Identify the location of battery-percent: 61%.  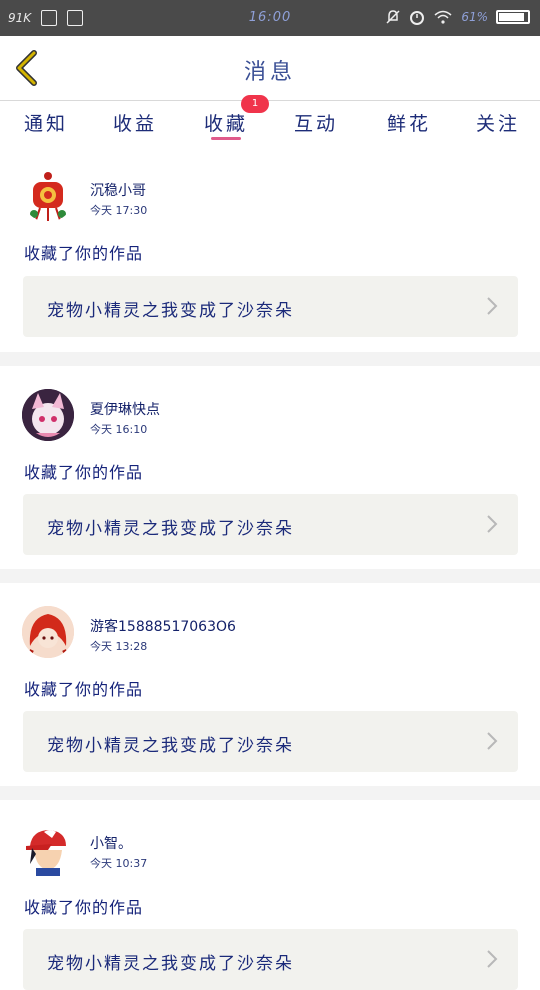
(474, 17).